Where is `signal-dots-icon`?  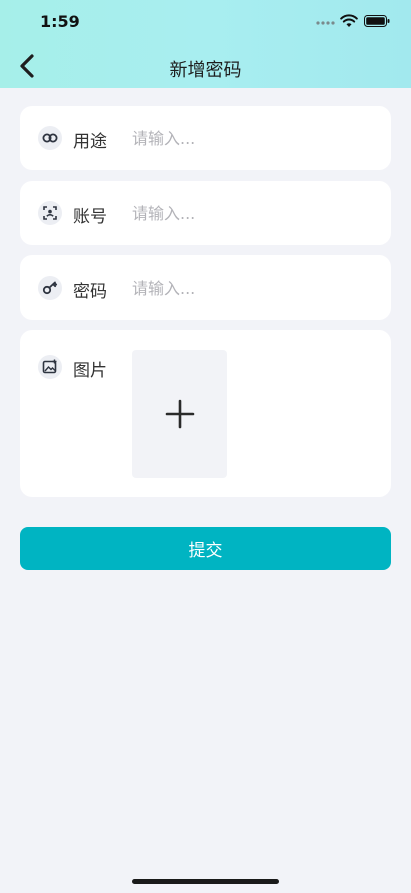 signal-dots-icon is located at coordinates (325, 23).